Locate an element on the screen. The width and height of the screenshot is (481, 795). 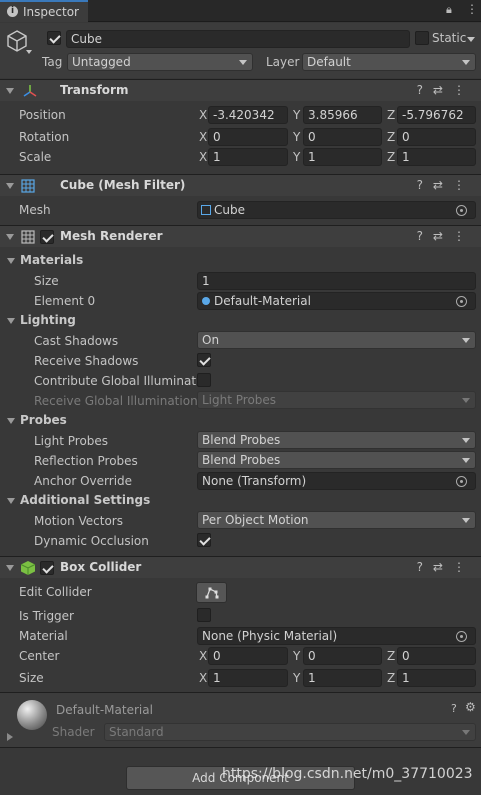
receive-gi-label: Receive Global Illumination is located at coordinates (116, 401).